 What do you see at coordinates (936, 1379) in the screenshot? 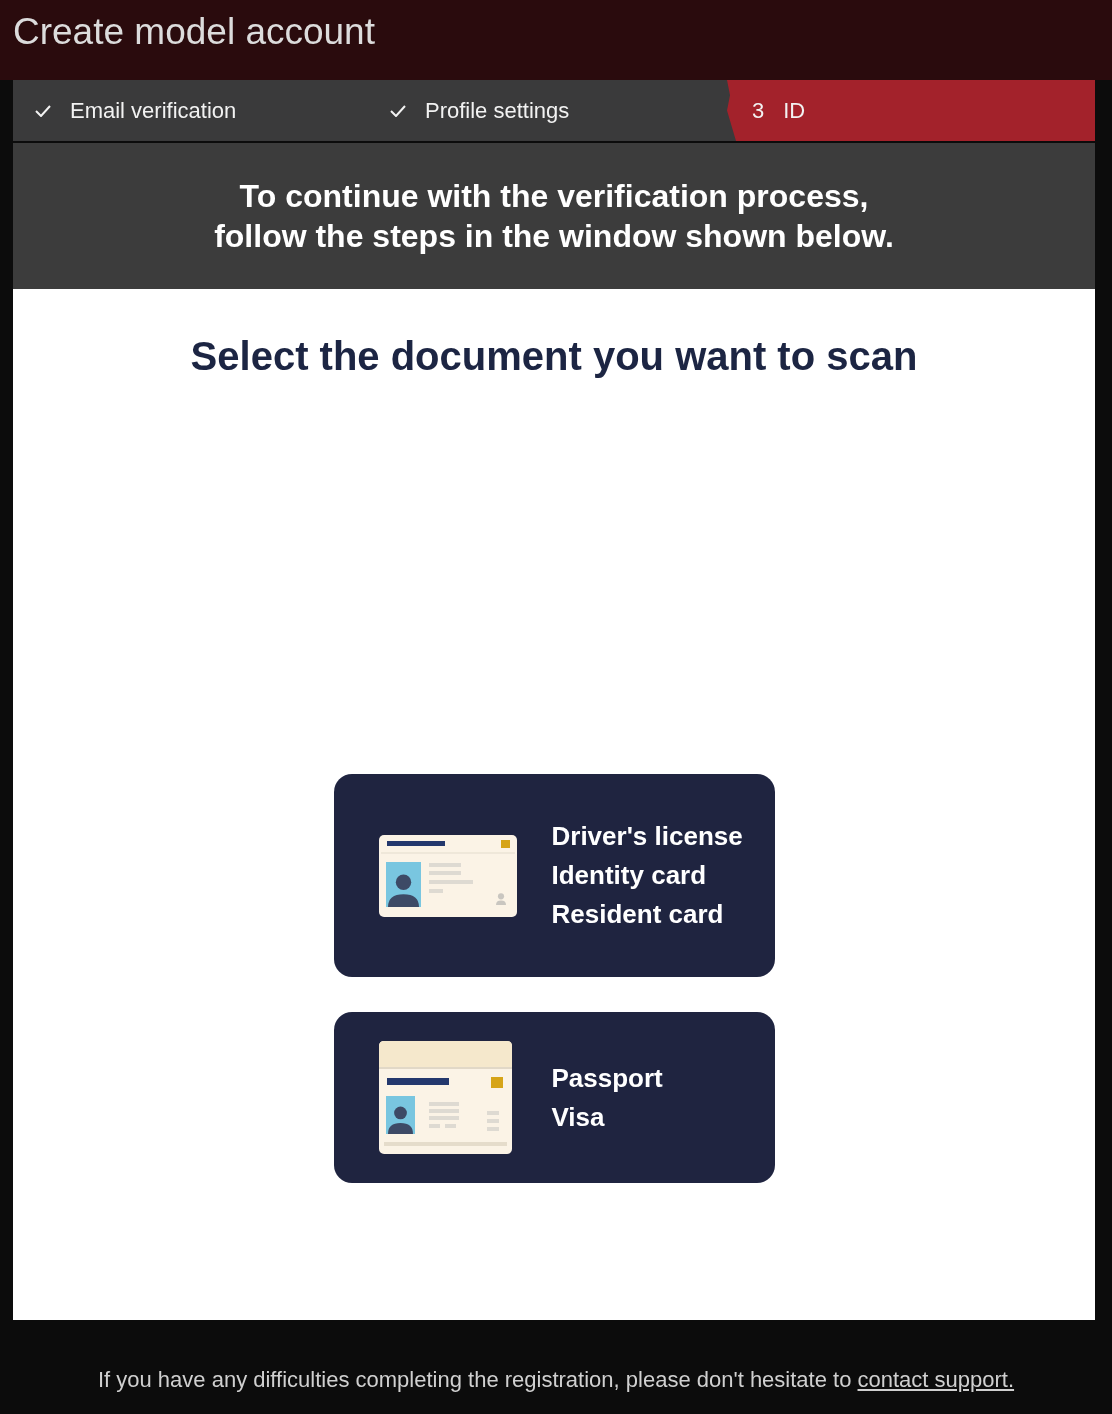
I see `support-link: contact support.` at bounding box center [936, 1379].